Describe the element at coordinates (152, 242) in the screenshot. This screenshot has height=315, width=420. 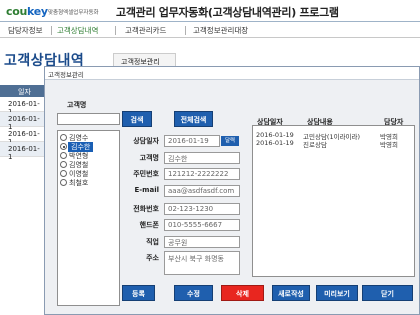
I see `job-label: 직업` at that location.